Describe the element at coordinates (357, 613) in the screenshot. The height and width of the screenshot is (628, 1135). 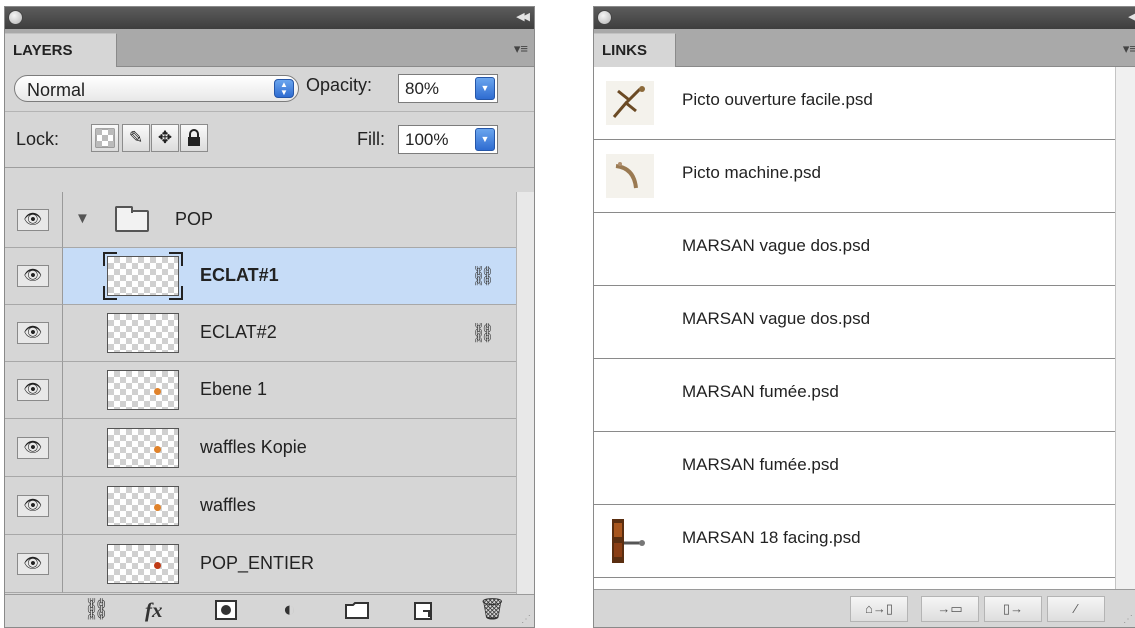
I see `new-group-icon` at that location.